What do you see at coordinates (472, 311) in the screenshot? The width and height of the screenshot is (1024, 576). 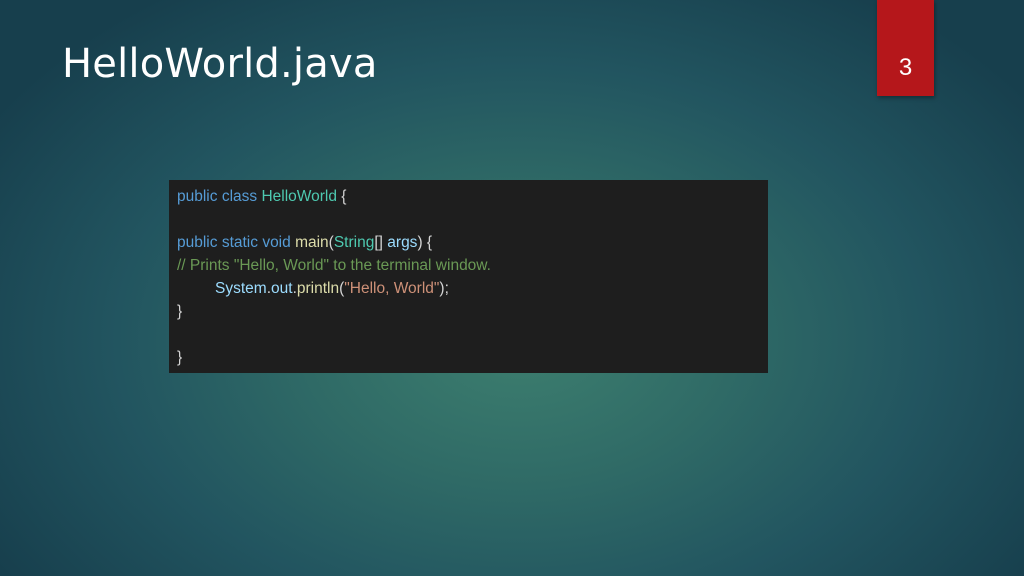 I see `code-line-close-method: }` at bounding box center [472, 311].